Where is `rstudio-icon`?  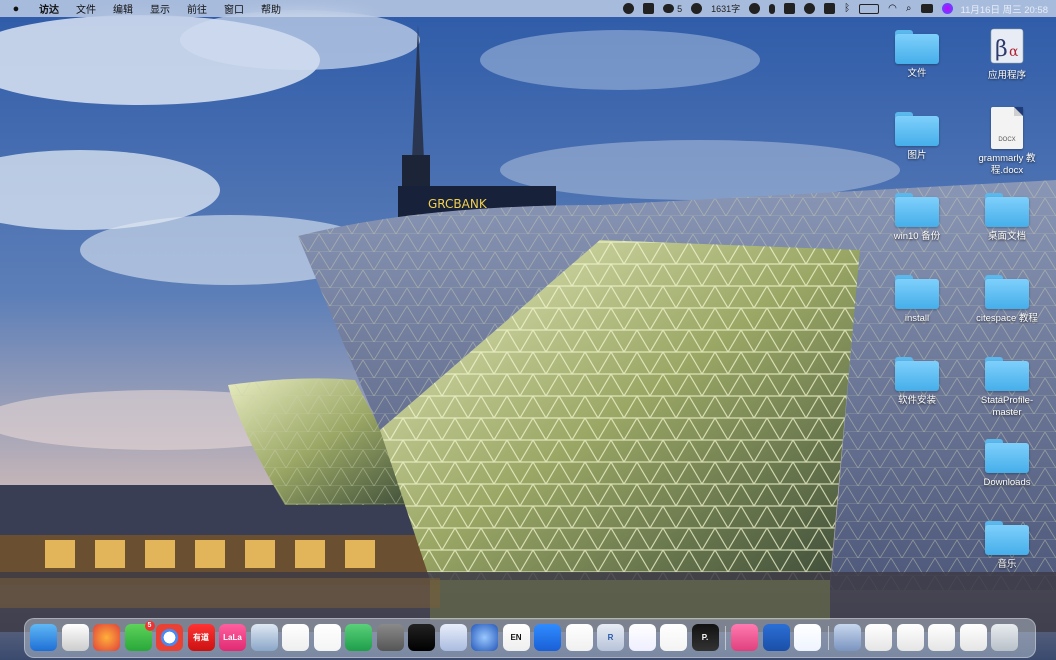 rstudio-icon is located at coordinates (642, 637).